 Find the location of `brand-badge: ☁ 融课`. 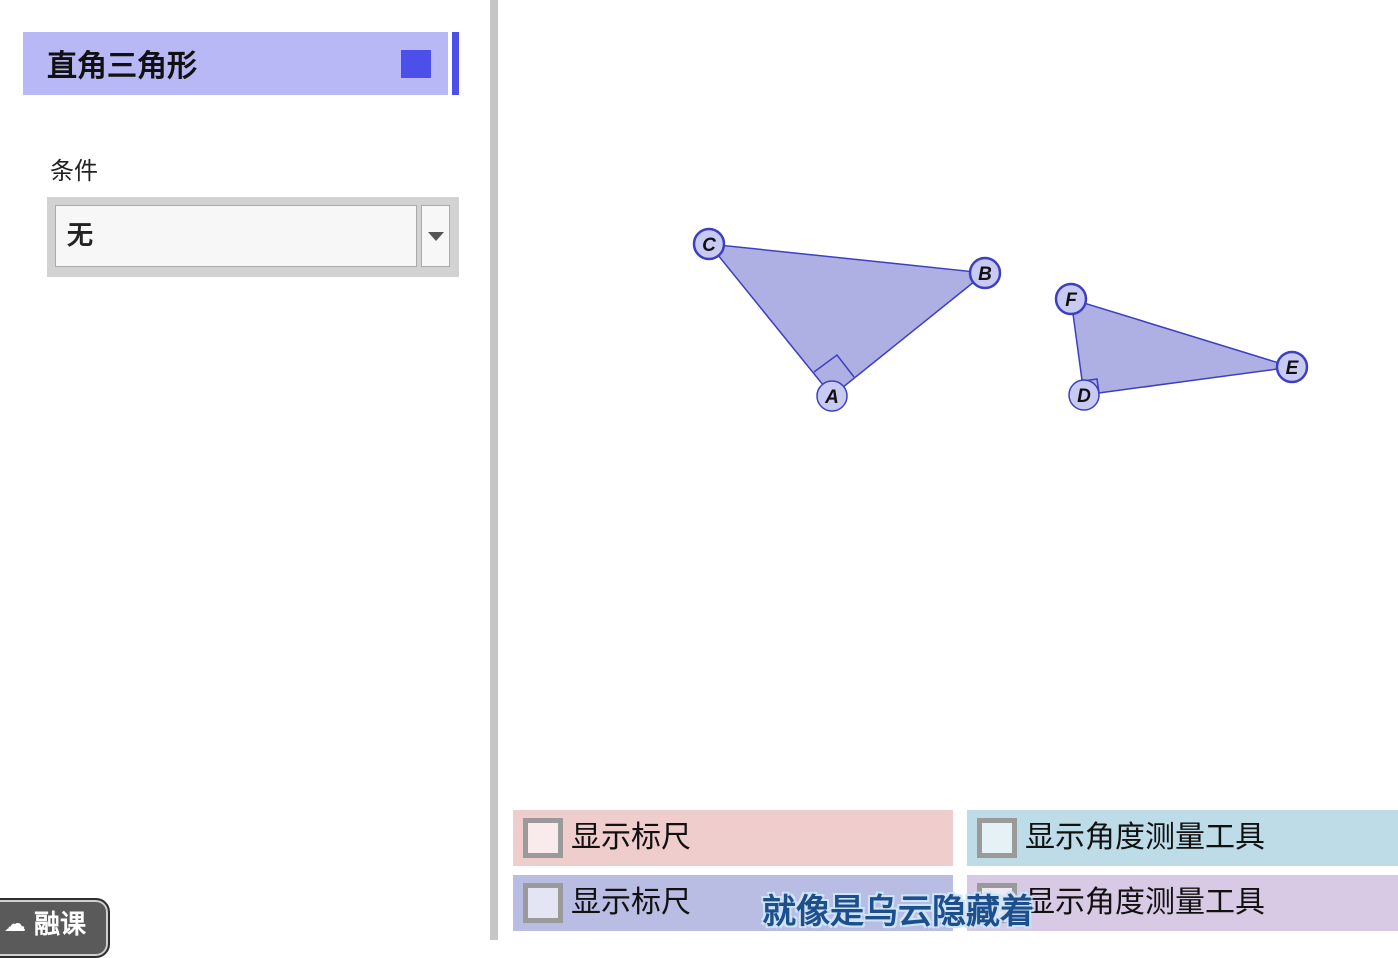

brand-badge: ☁ 融课 is located at coordinates (55, 928).